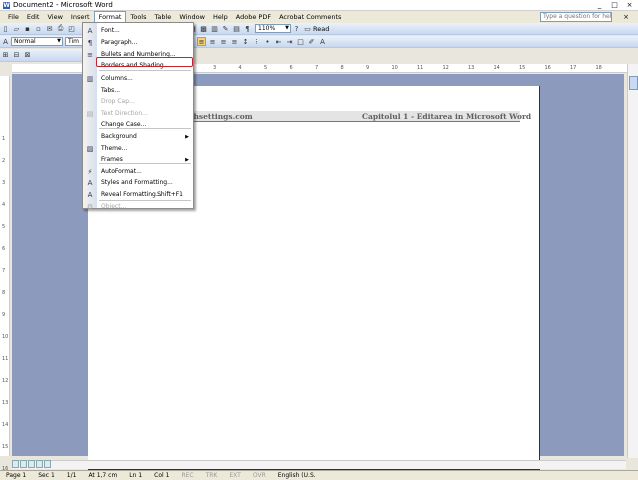 The image size is (638, 480). Describe the element at coordinates (27, 28) in the screenshot. I see `save-icon: ▪` at that location.